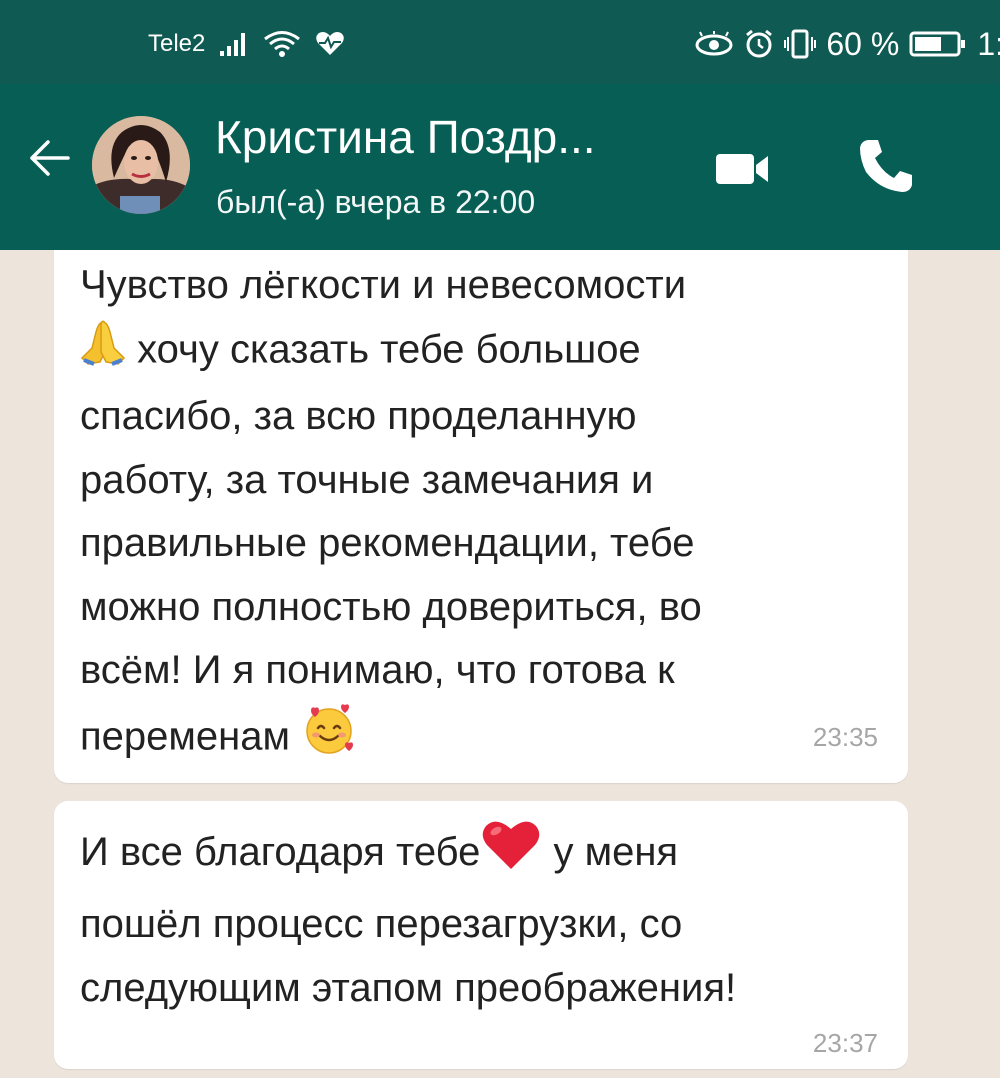 Image resolution: width=1000 pixels, height=1078 pixels. I want to click on battery-percent: 60 %, so click(863, 43).